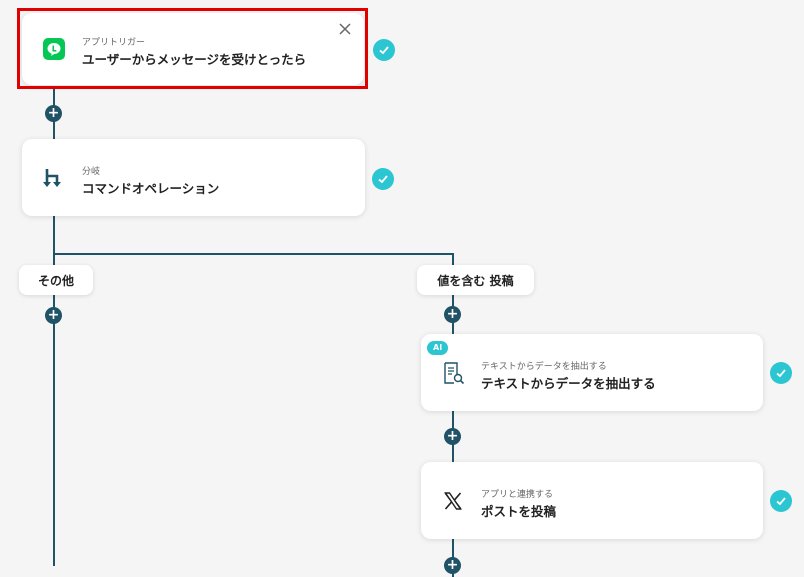 This screenshot has height=577, width=804. What do you see at coordinates (193, 49) in the screenshot?
I see `trigger-step-card: アプリトリガー ユーザーからメッセージを受けとったら` at bounding box center [193, 49].